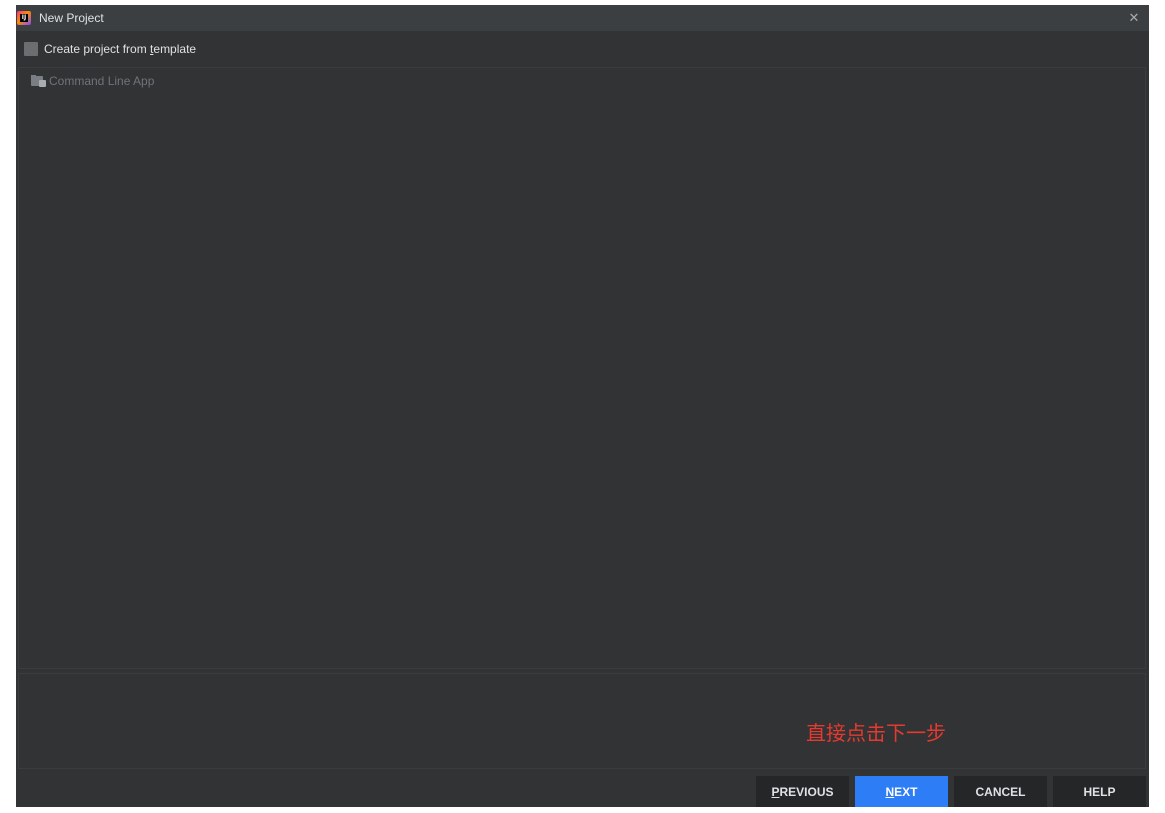 This screenshot has height=813, width=1165. What do you see at coordinates (175, 49) in the screenshot?
I see `label-suffix: emplate` at bounding box center [175, 49].